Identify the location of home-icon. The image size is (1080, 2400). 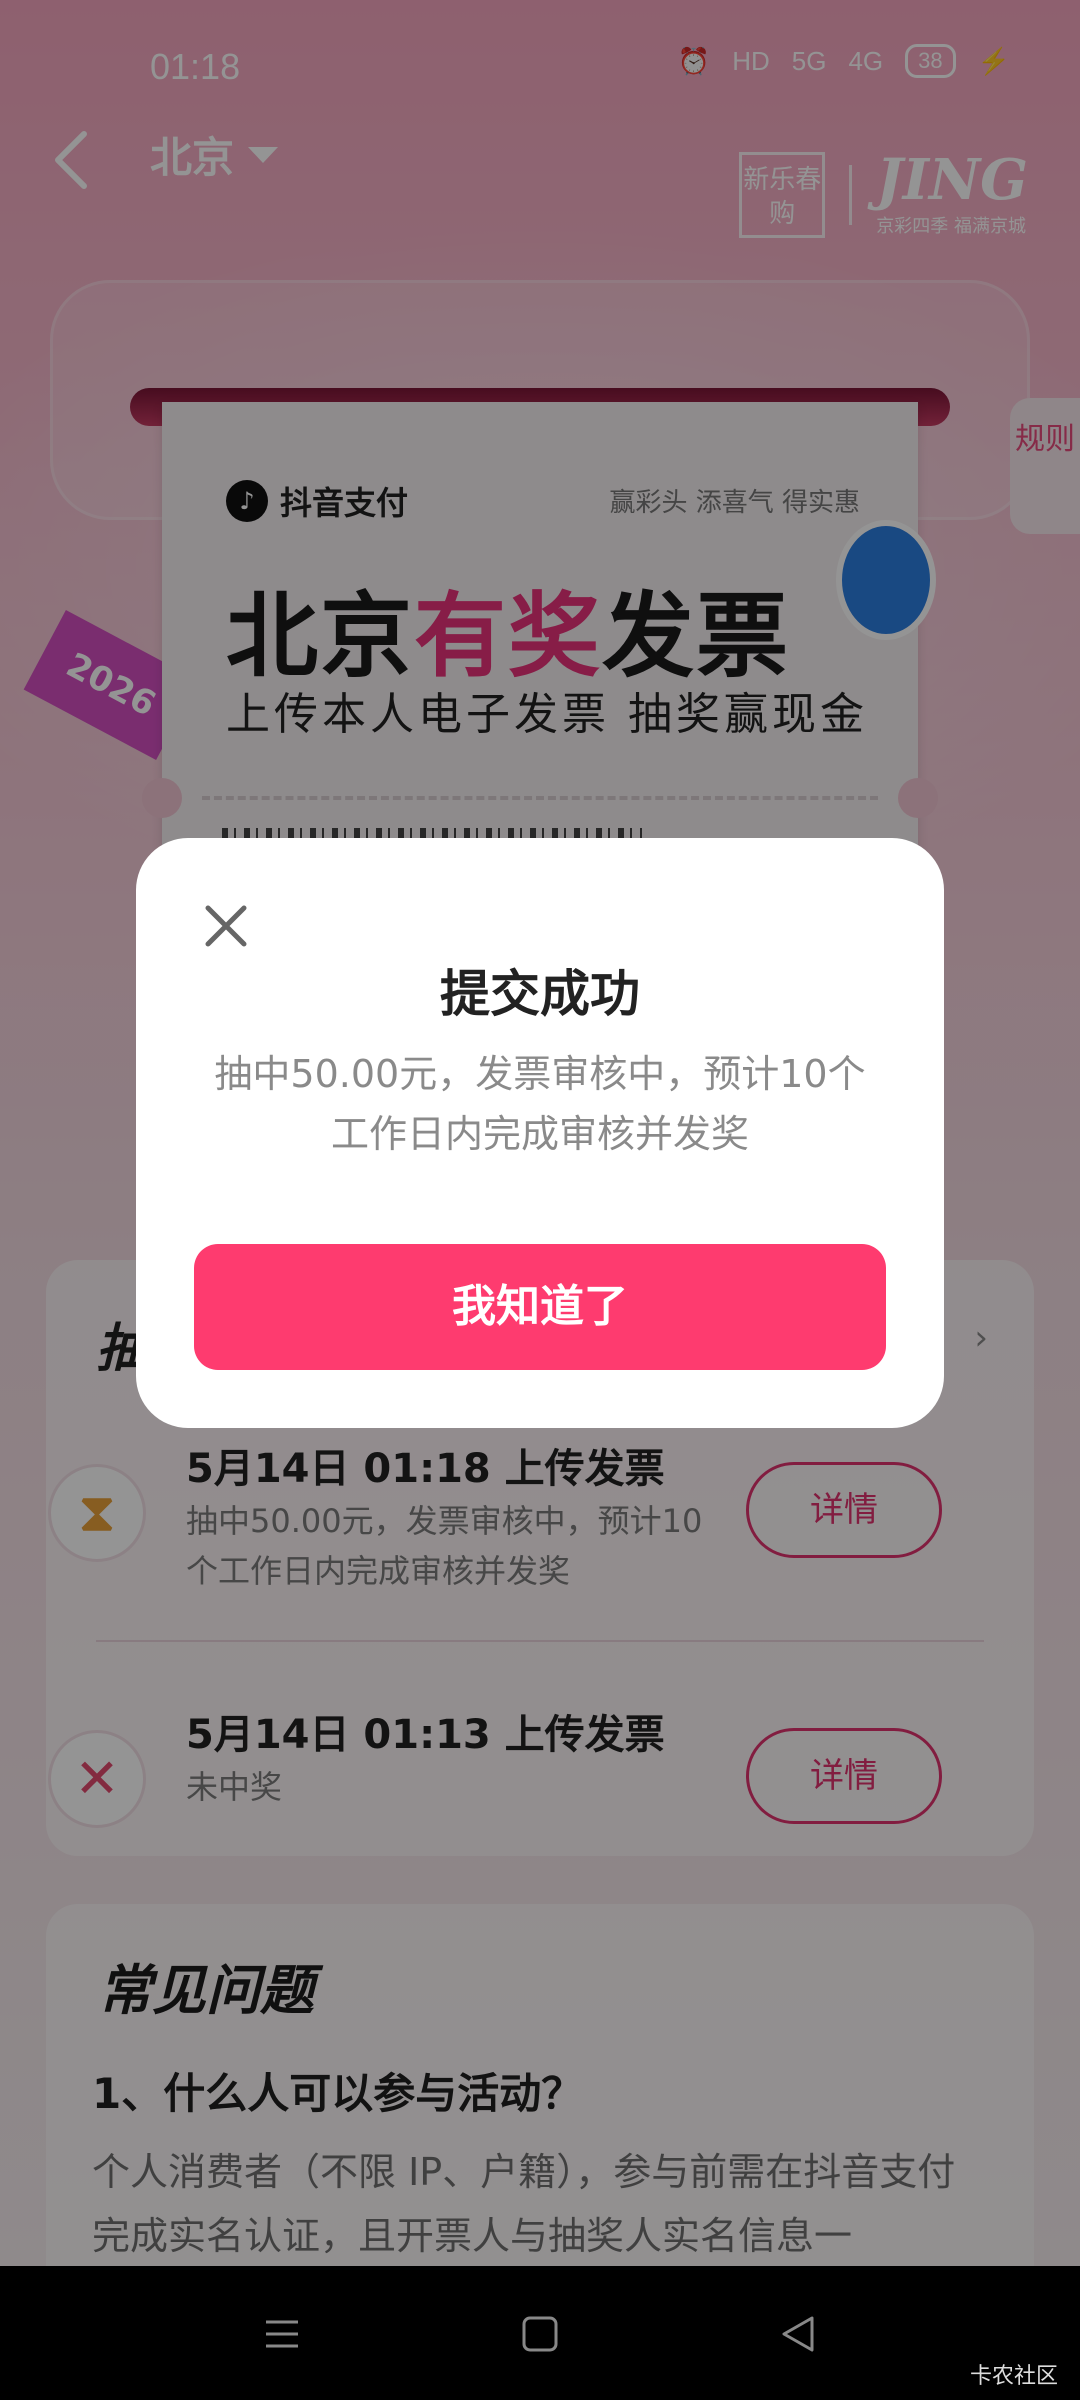
(540, 2334).